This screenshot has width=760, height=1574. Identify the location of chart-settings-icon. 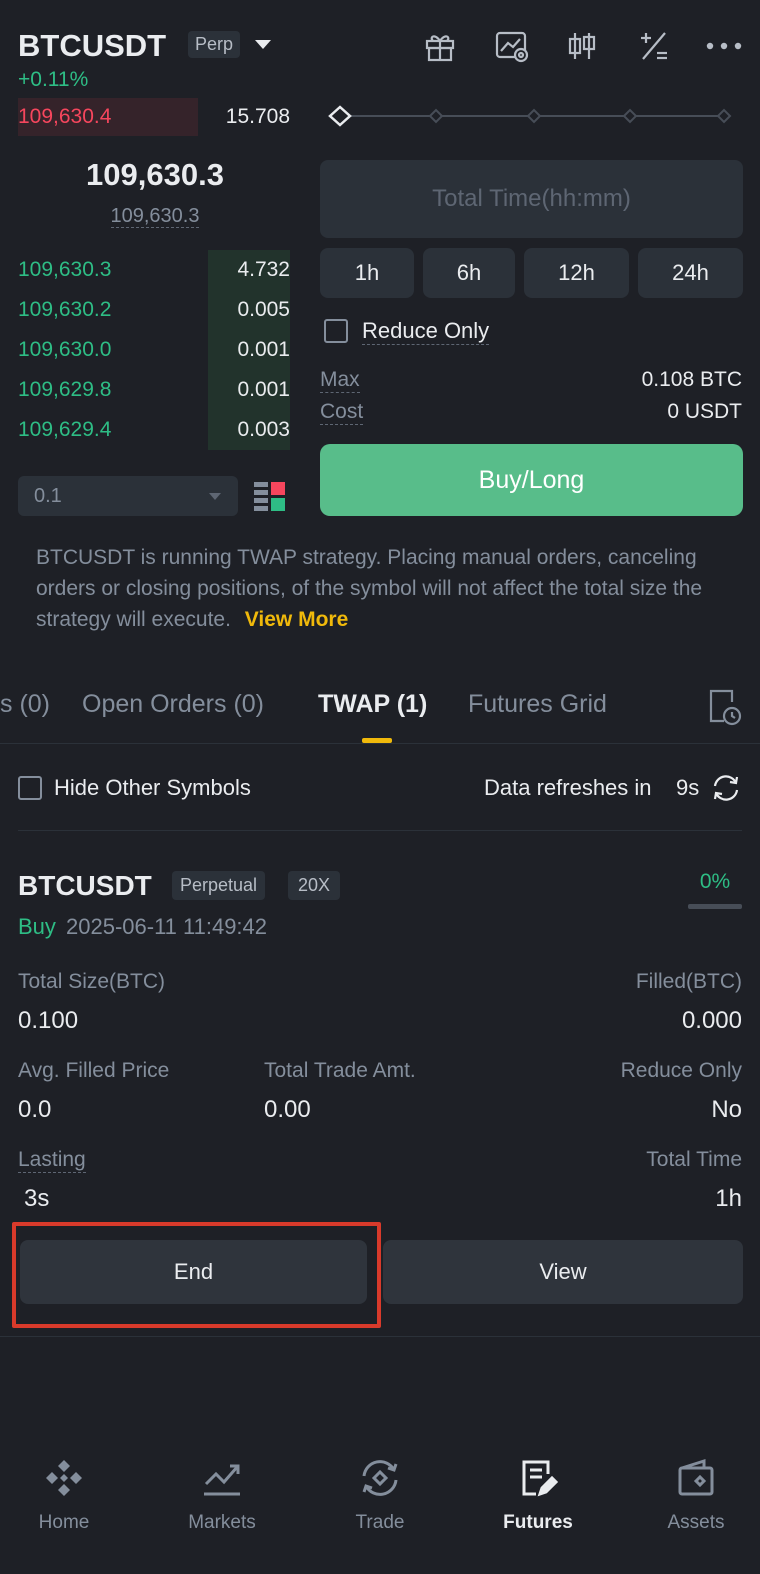
(512, 46).